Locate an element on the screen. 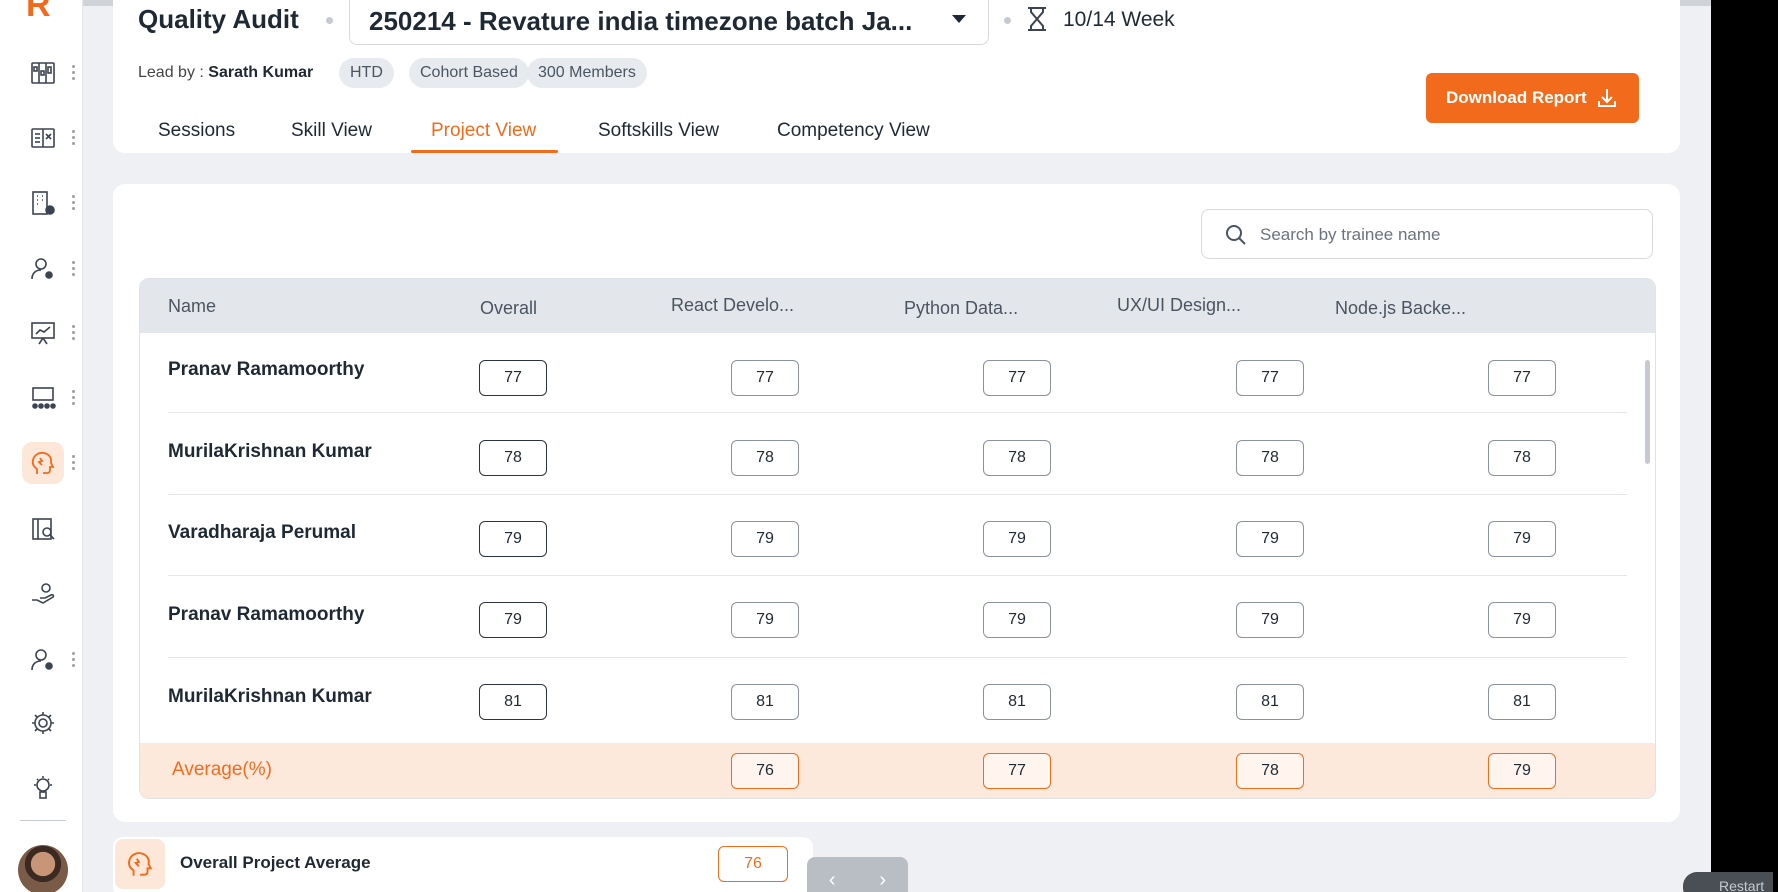 The width and height of the screenshot is (1778, 892). tab-project-view: Project View is located at coordinates (483, 131).